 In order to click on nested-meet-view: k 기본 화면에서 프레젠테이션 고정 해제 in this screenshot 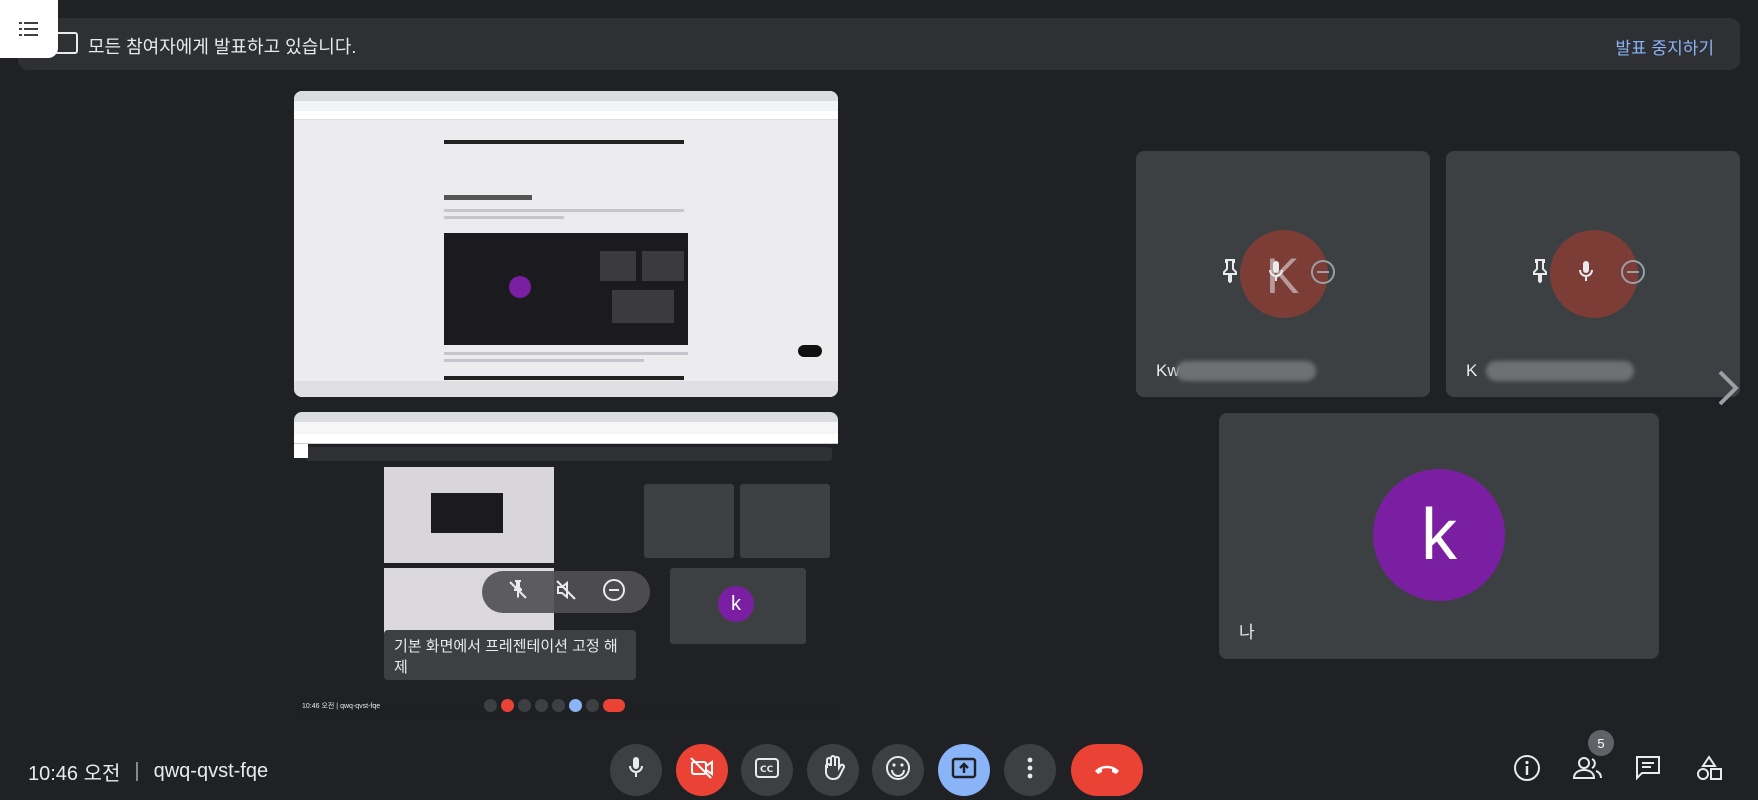, I will do `click(566, 573)`.